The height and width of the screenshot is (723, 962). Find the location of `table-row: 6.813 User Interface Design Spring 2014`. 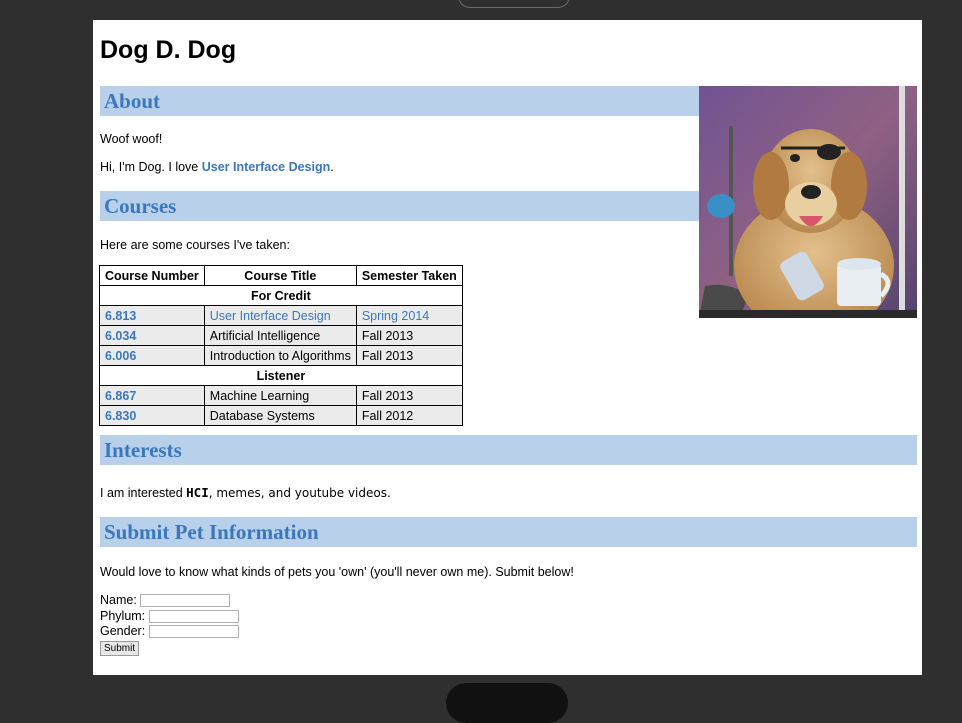

table-row: 6.813 User Interface Design Spring 2014 is located at coordinates (281, 315).